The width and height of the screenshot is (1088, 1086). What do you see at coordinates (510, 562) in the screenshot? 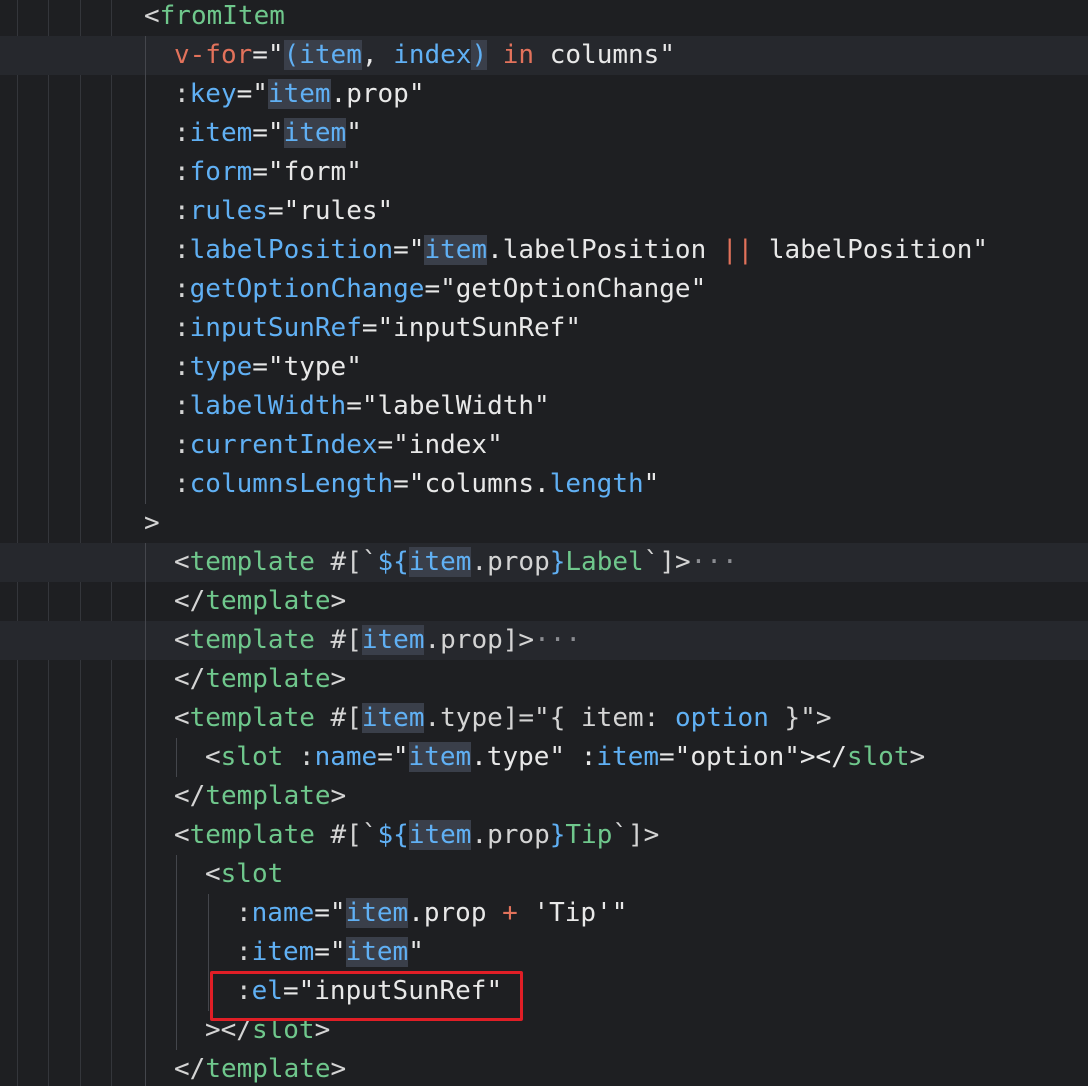
I see `code-token: .prop` at bounding box center [510, 562].